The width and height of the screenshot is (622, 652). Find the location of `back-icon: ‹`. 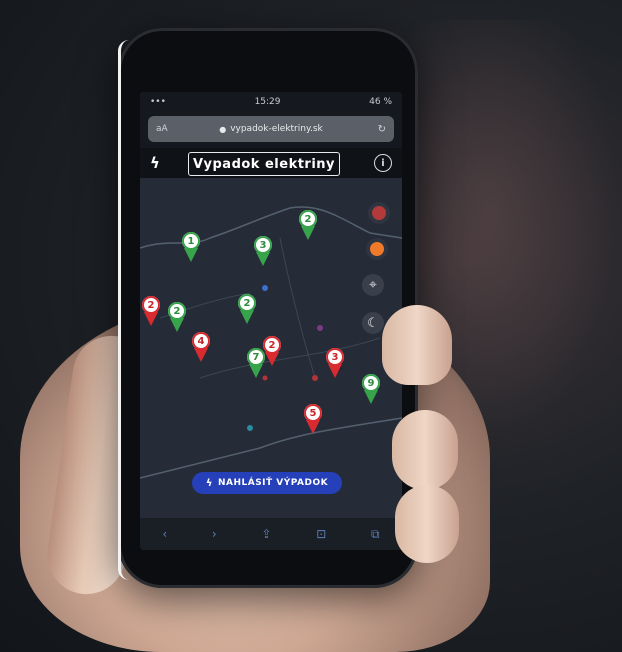

back-icon: ‹ is located at coordinates (164, 534).